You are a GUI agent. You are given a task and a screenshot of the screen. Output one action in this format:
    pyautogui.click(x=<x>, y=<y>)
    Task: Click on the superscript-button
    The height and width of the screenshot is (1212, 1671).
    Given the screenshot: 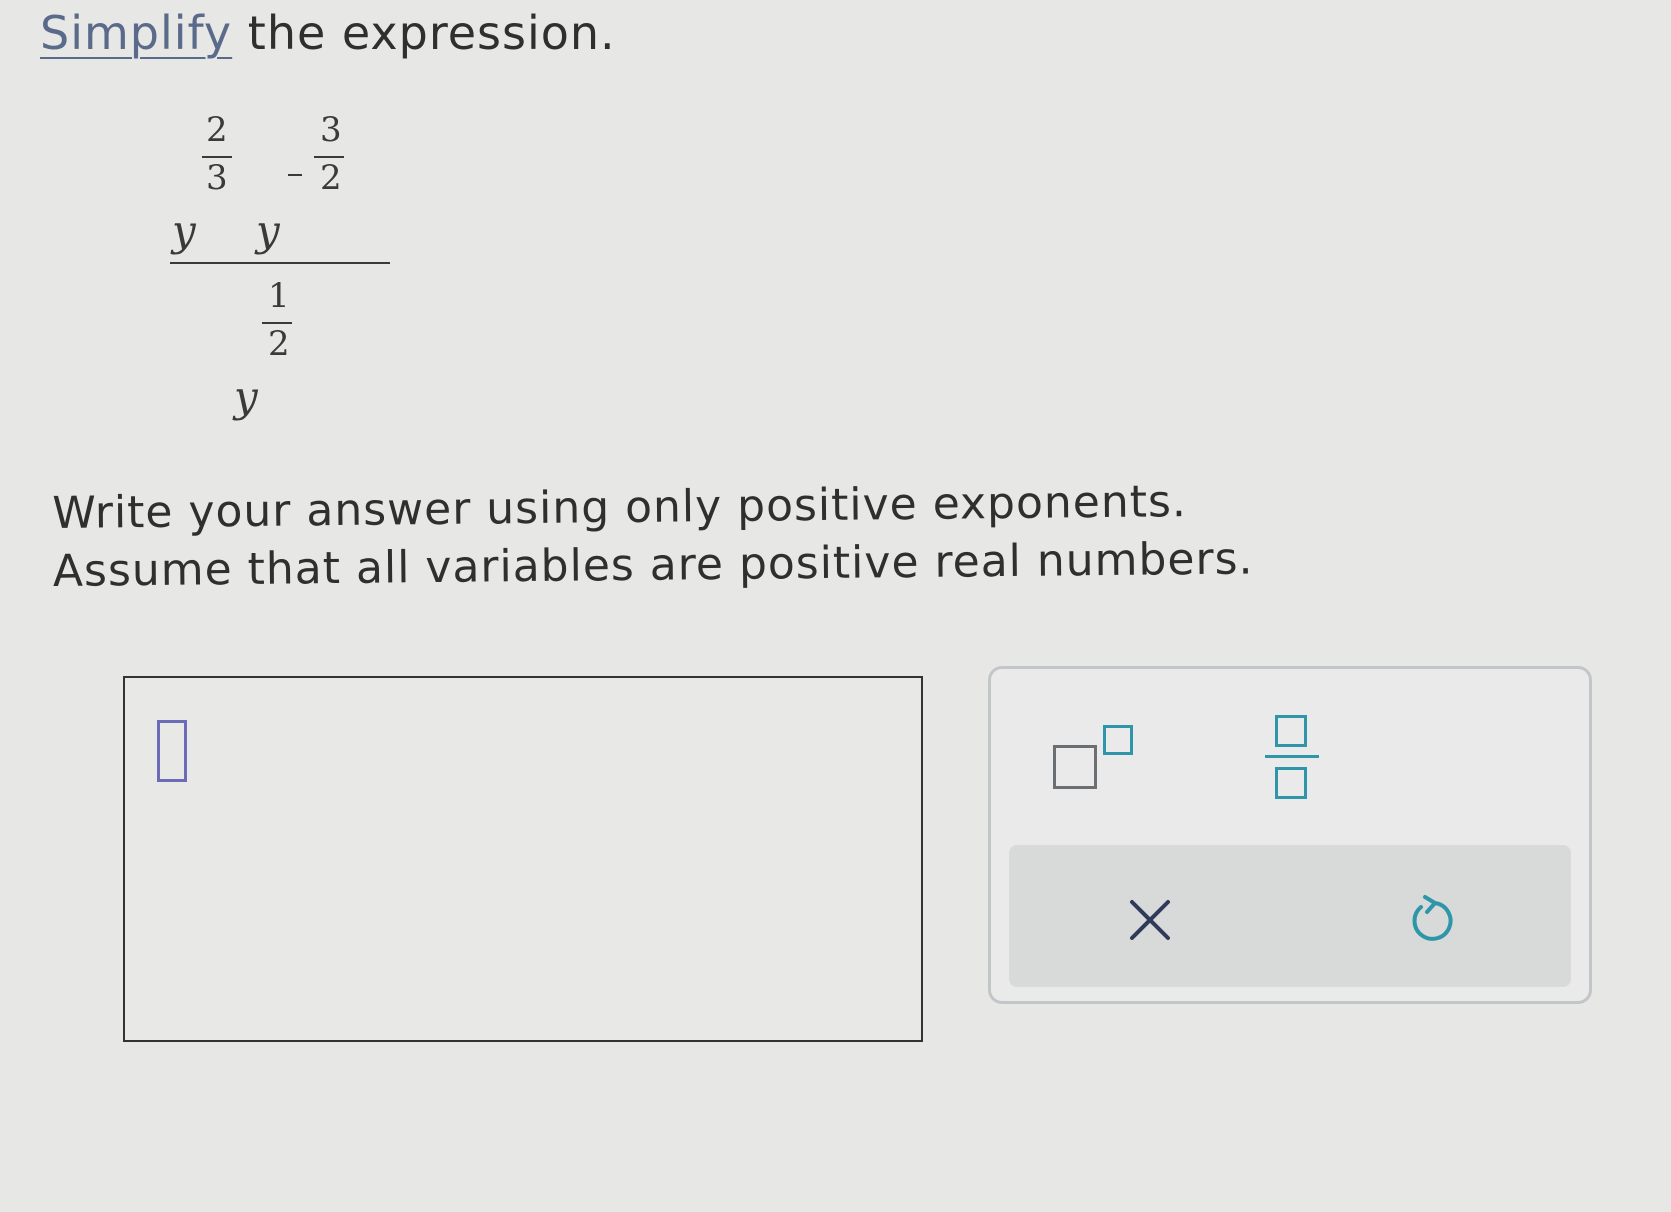 What is the action you would take?
    pyautogui.click(x=1095, y=758)
    